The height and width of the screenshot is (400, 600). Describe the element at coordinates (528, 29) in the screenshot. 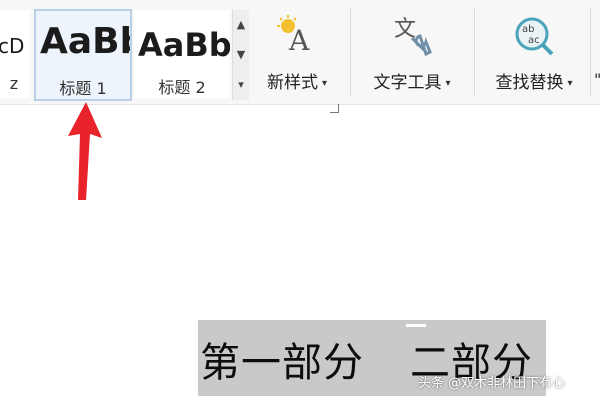

I see `svg-text: ab` at that location.